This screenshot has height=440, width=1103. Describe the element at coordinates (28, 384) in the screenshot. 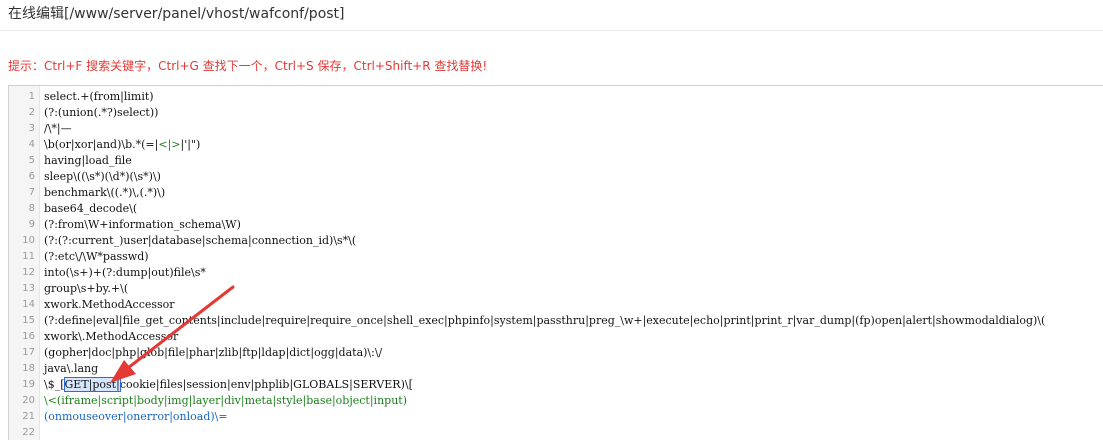

I see `line-number: 19` at that location.